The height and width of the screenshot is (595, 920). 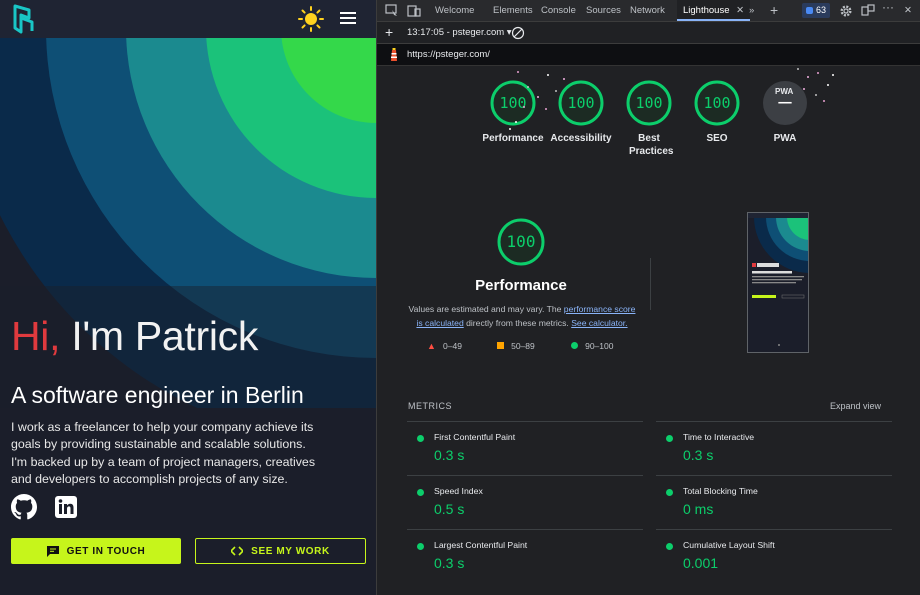 I want to click on greeting-hi: Hi,, so click(x=36, y=336).